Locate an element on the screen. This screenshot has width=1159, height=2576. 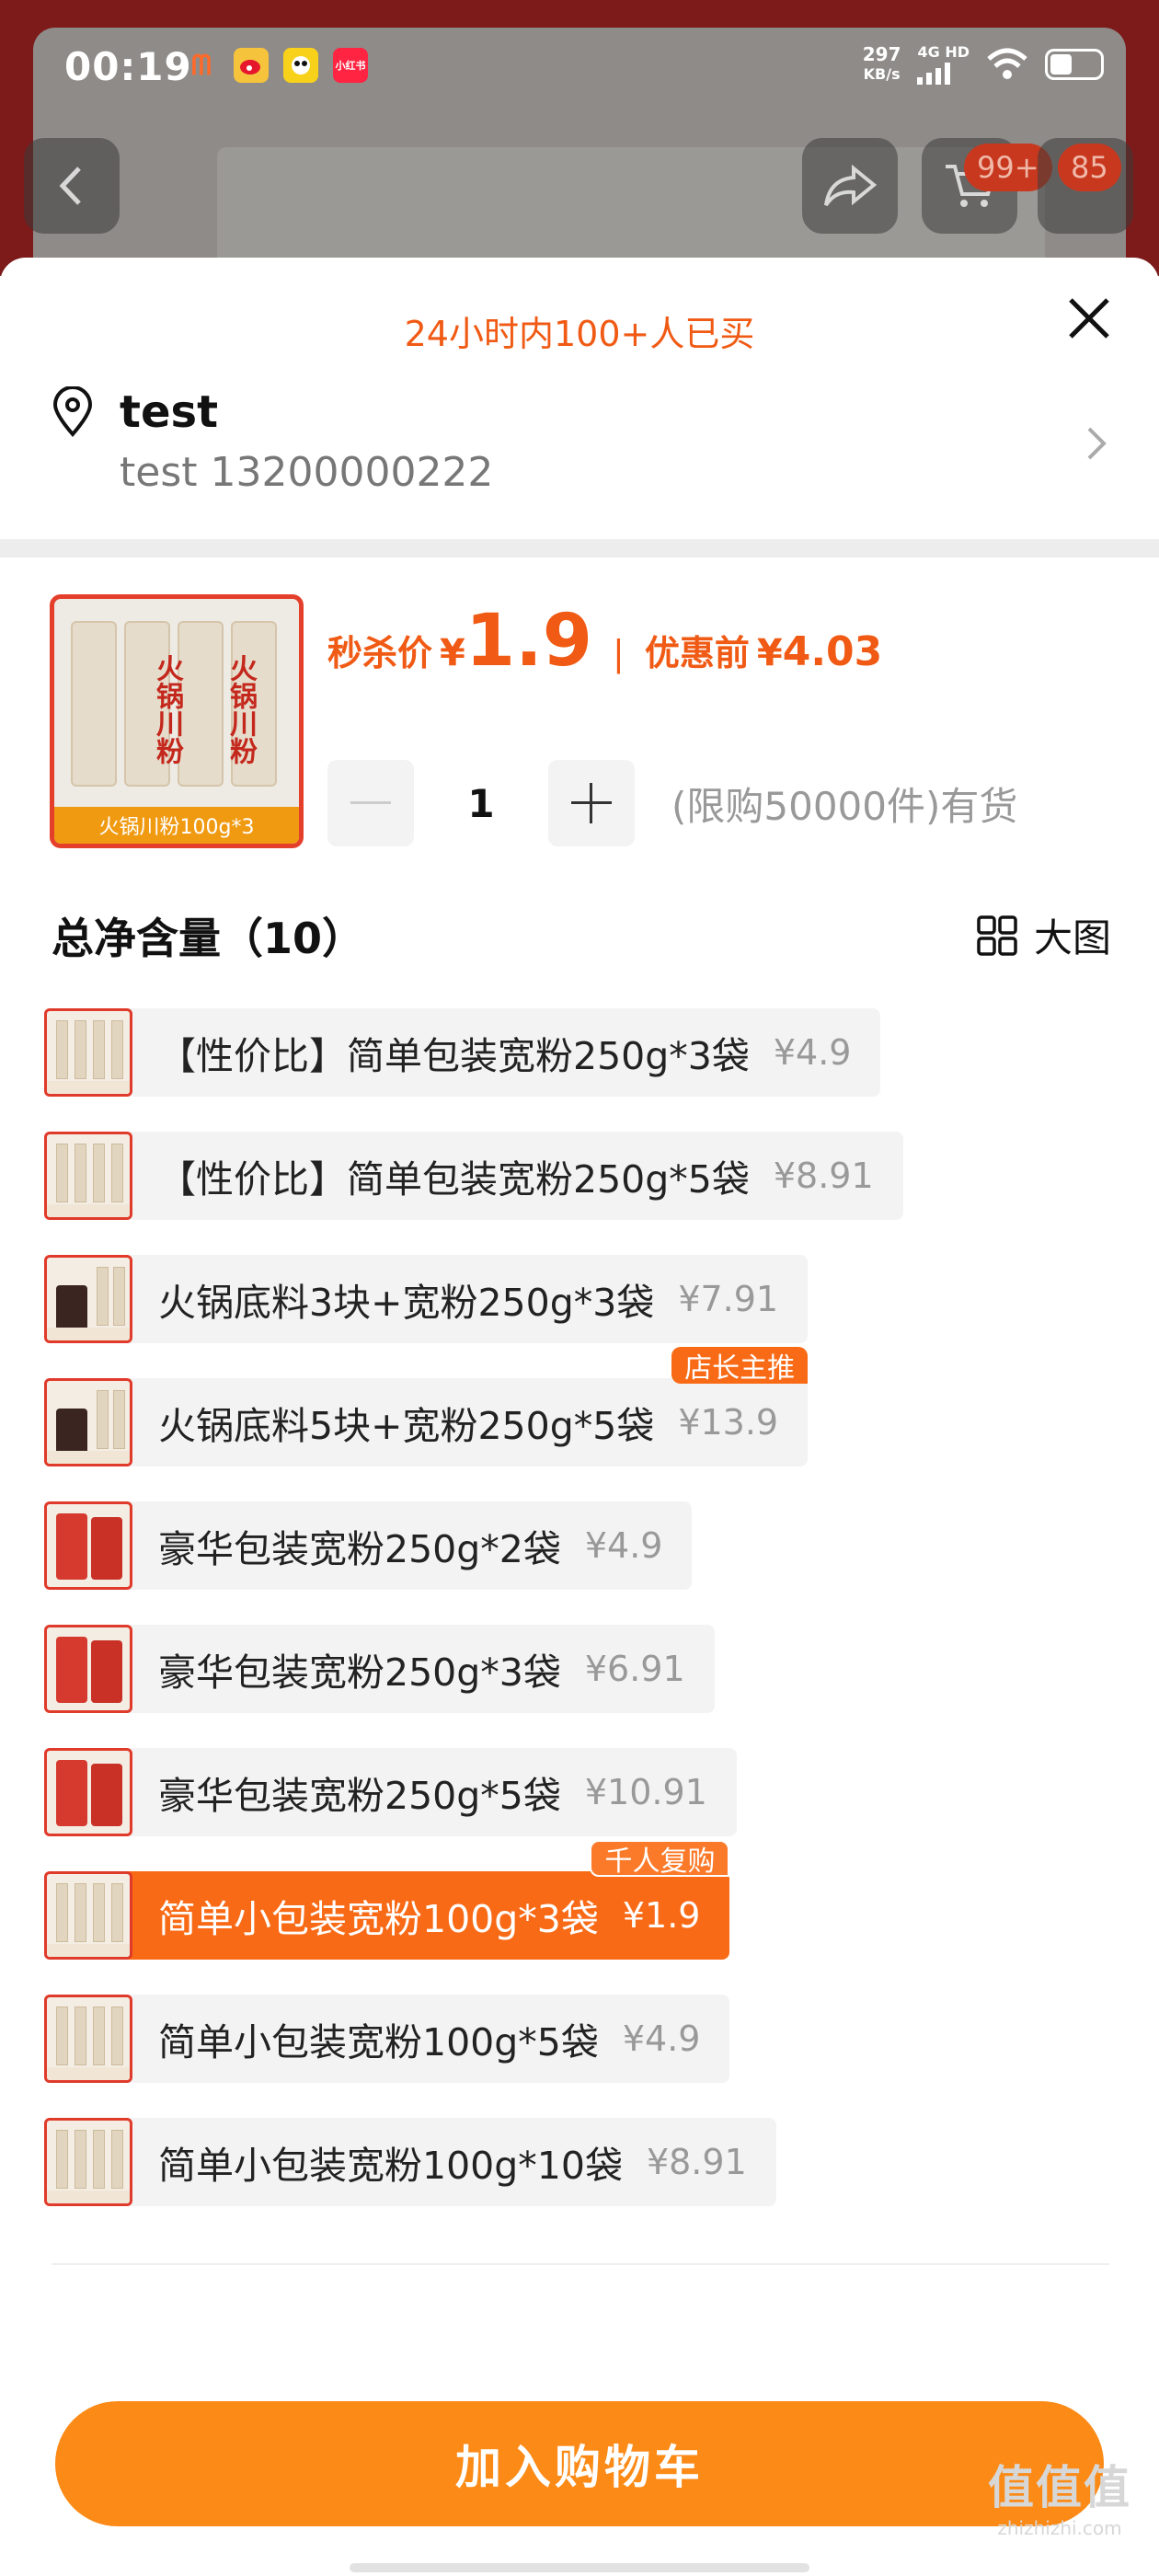
option-item: 【性价比】简单包装宽粉250g*3袋 ¥4.9 is located at coordinates (462, 1052).